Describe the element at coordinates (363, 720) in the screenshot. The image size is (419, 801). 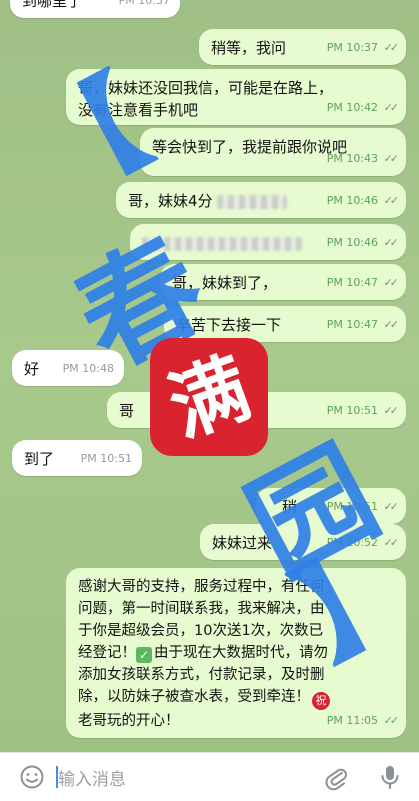
I see `message-time: PM 11:05 ✓✓` at that location.